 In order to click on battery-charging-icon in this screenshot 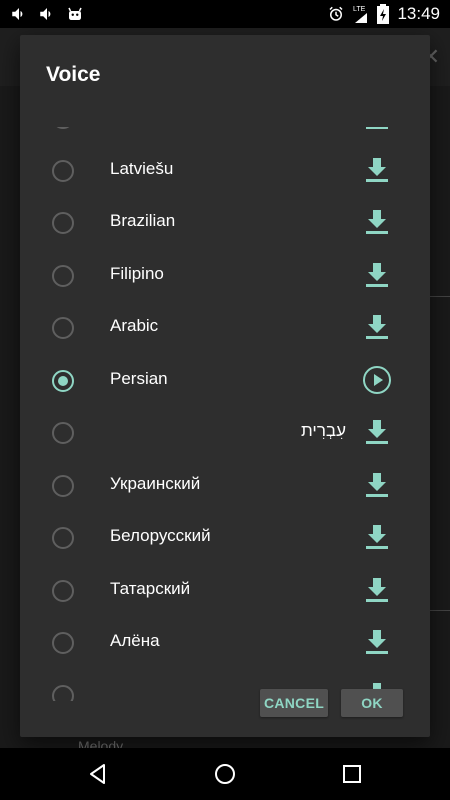, I will do `click(383, 14)`.